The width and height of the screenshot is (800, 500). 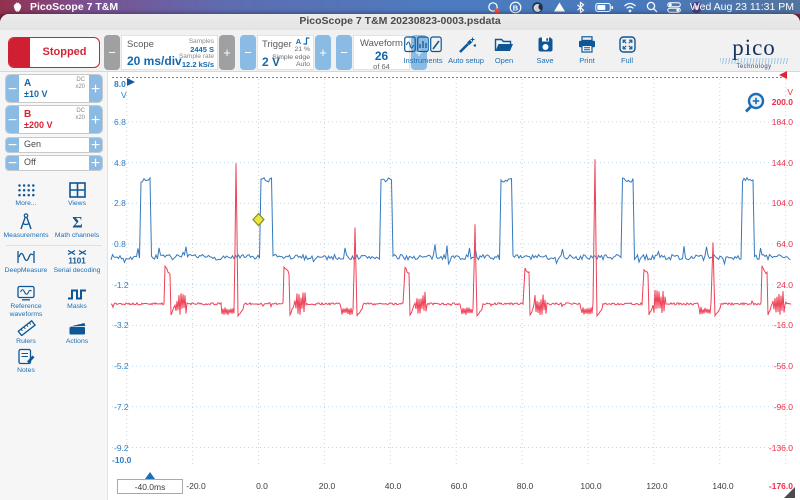 I want to click on sidebar-tool-deepmeasure: DeepMeasure, so click(x=26, y=261).